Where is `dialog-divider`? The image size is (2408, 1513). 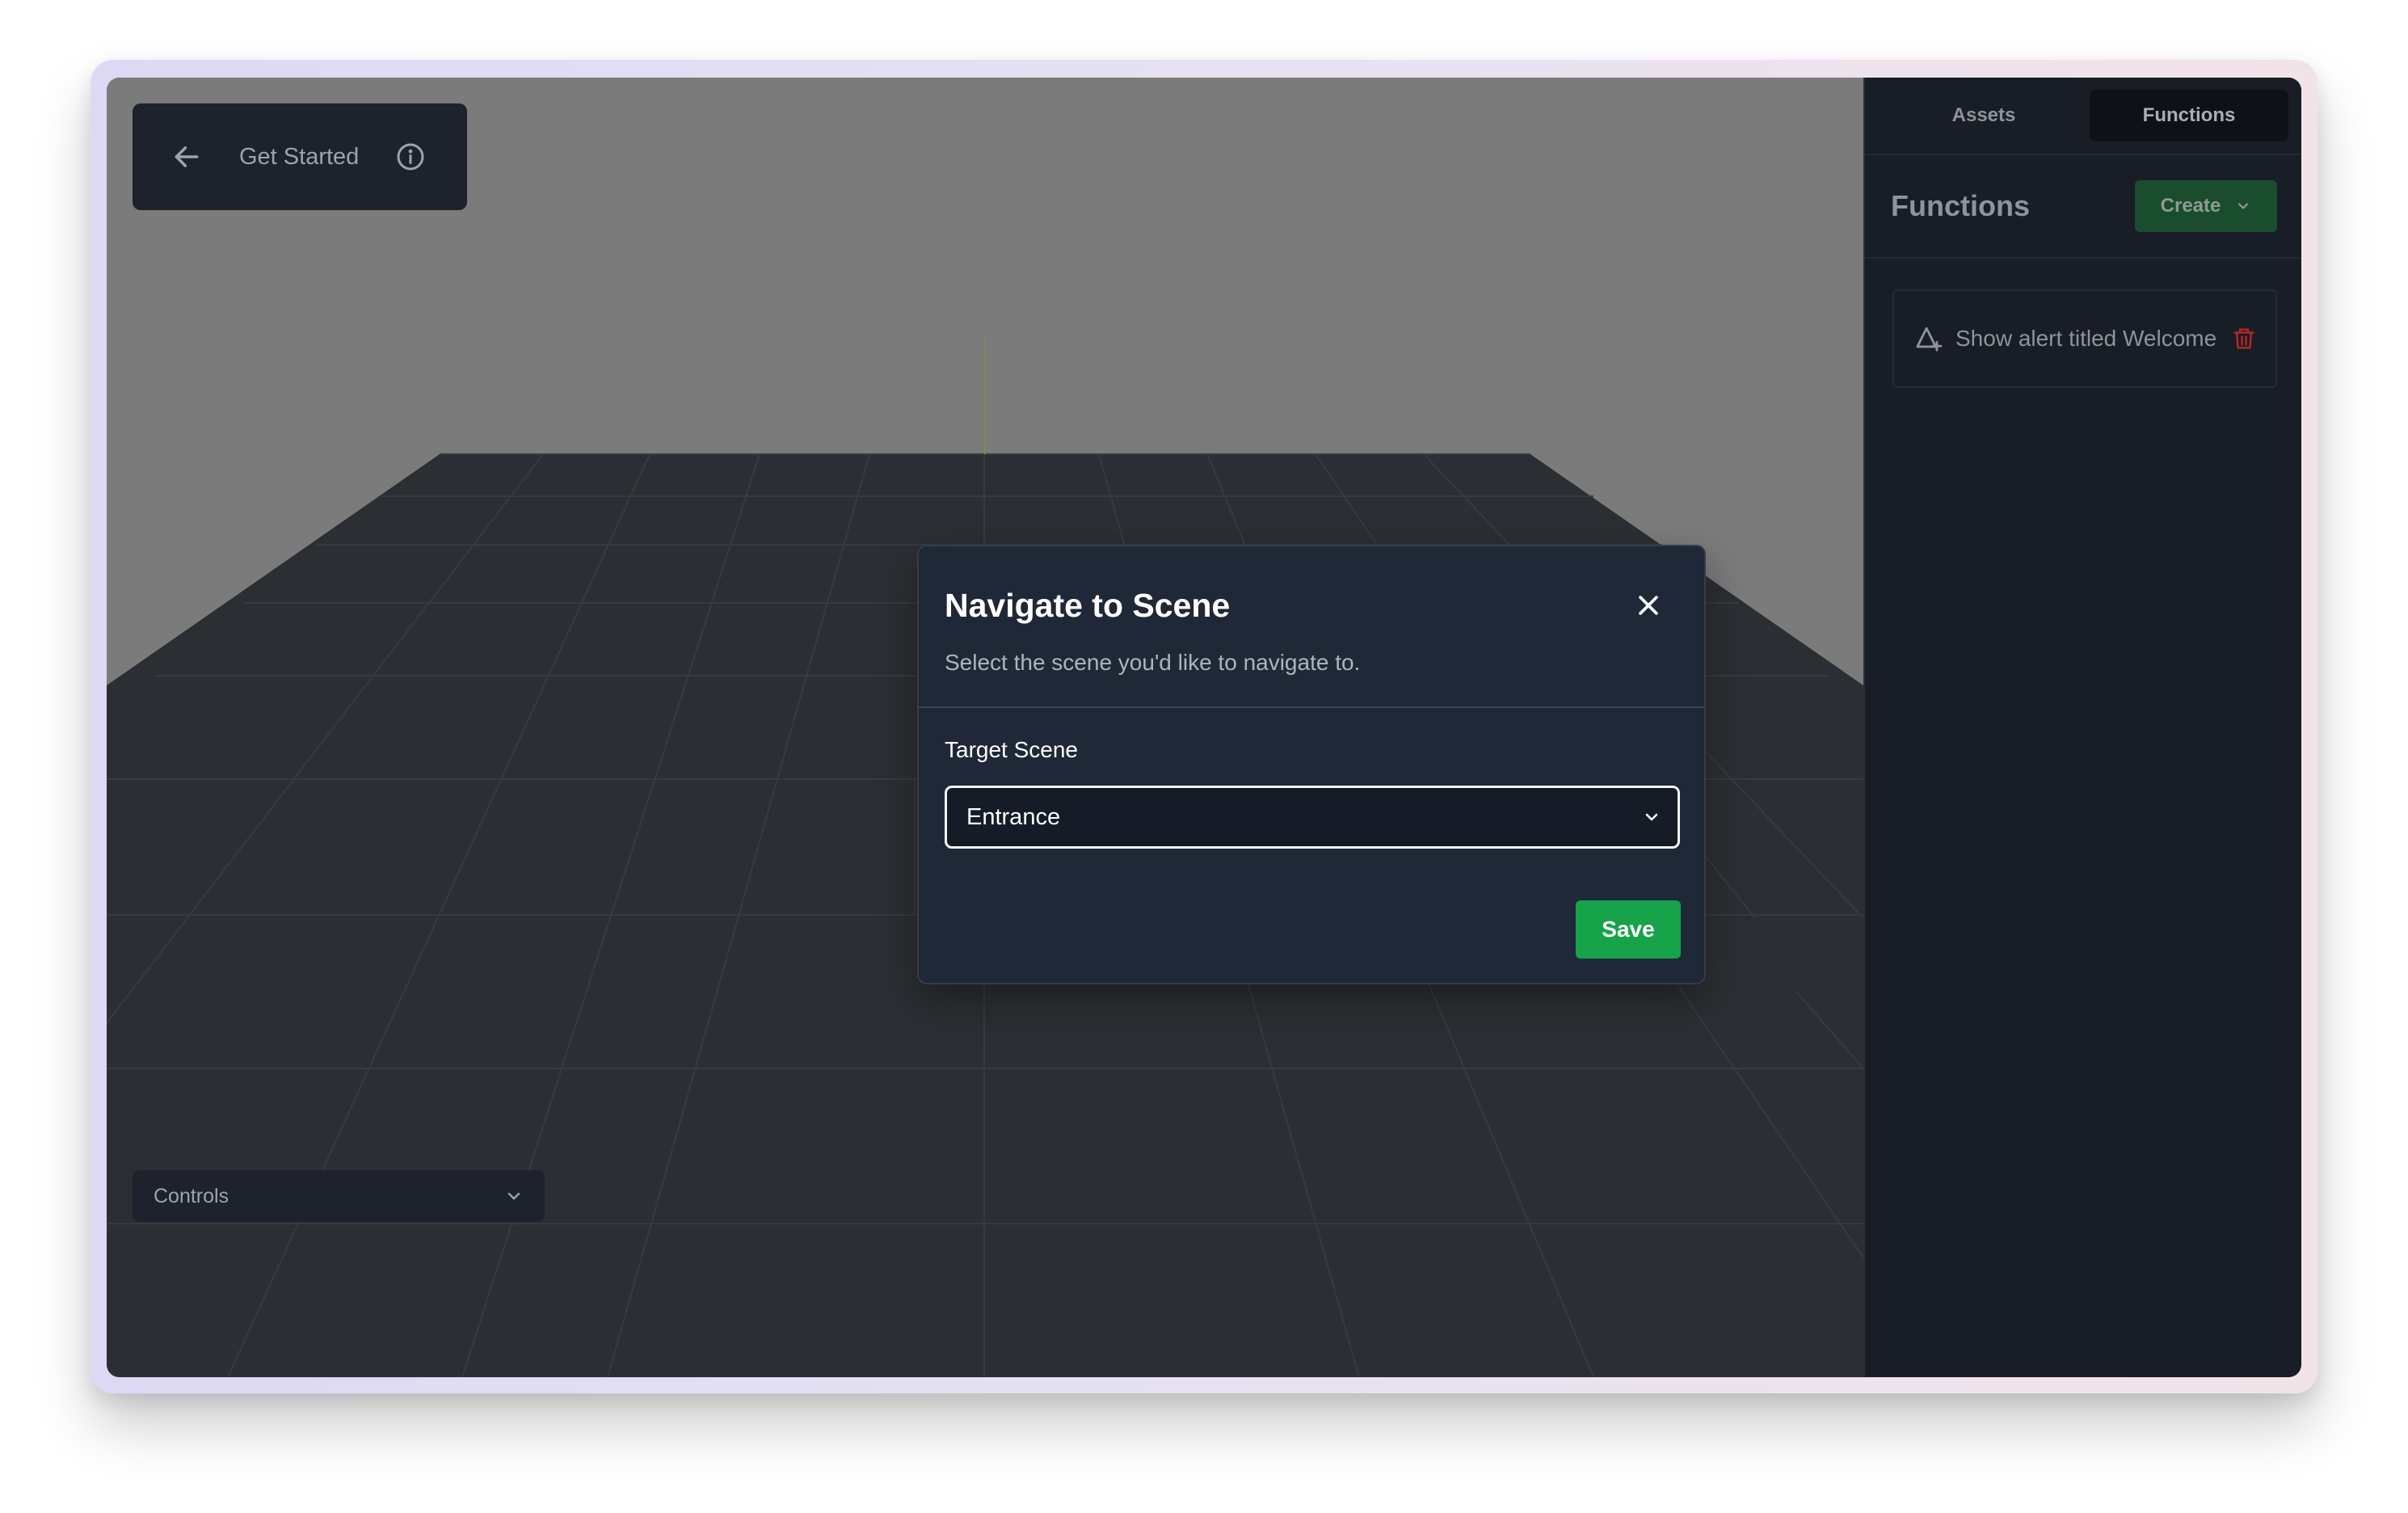 dialog-divider is located at coordinates (1311, 707).